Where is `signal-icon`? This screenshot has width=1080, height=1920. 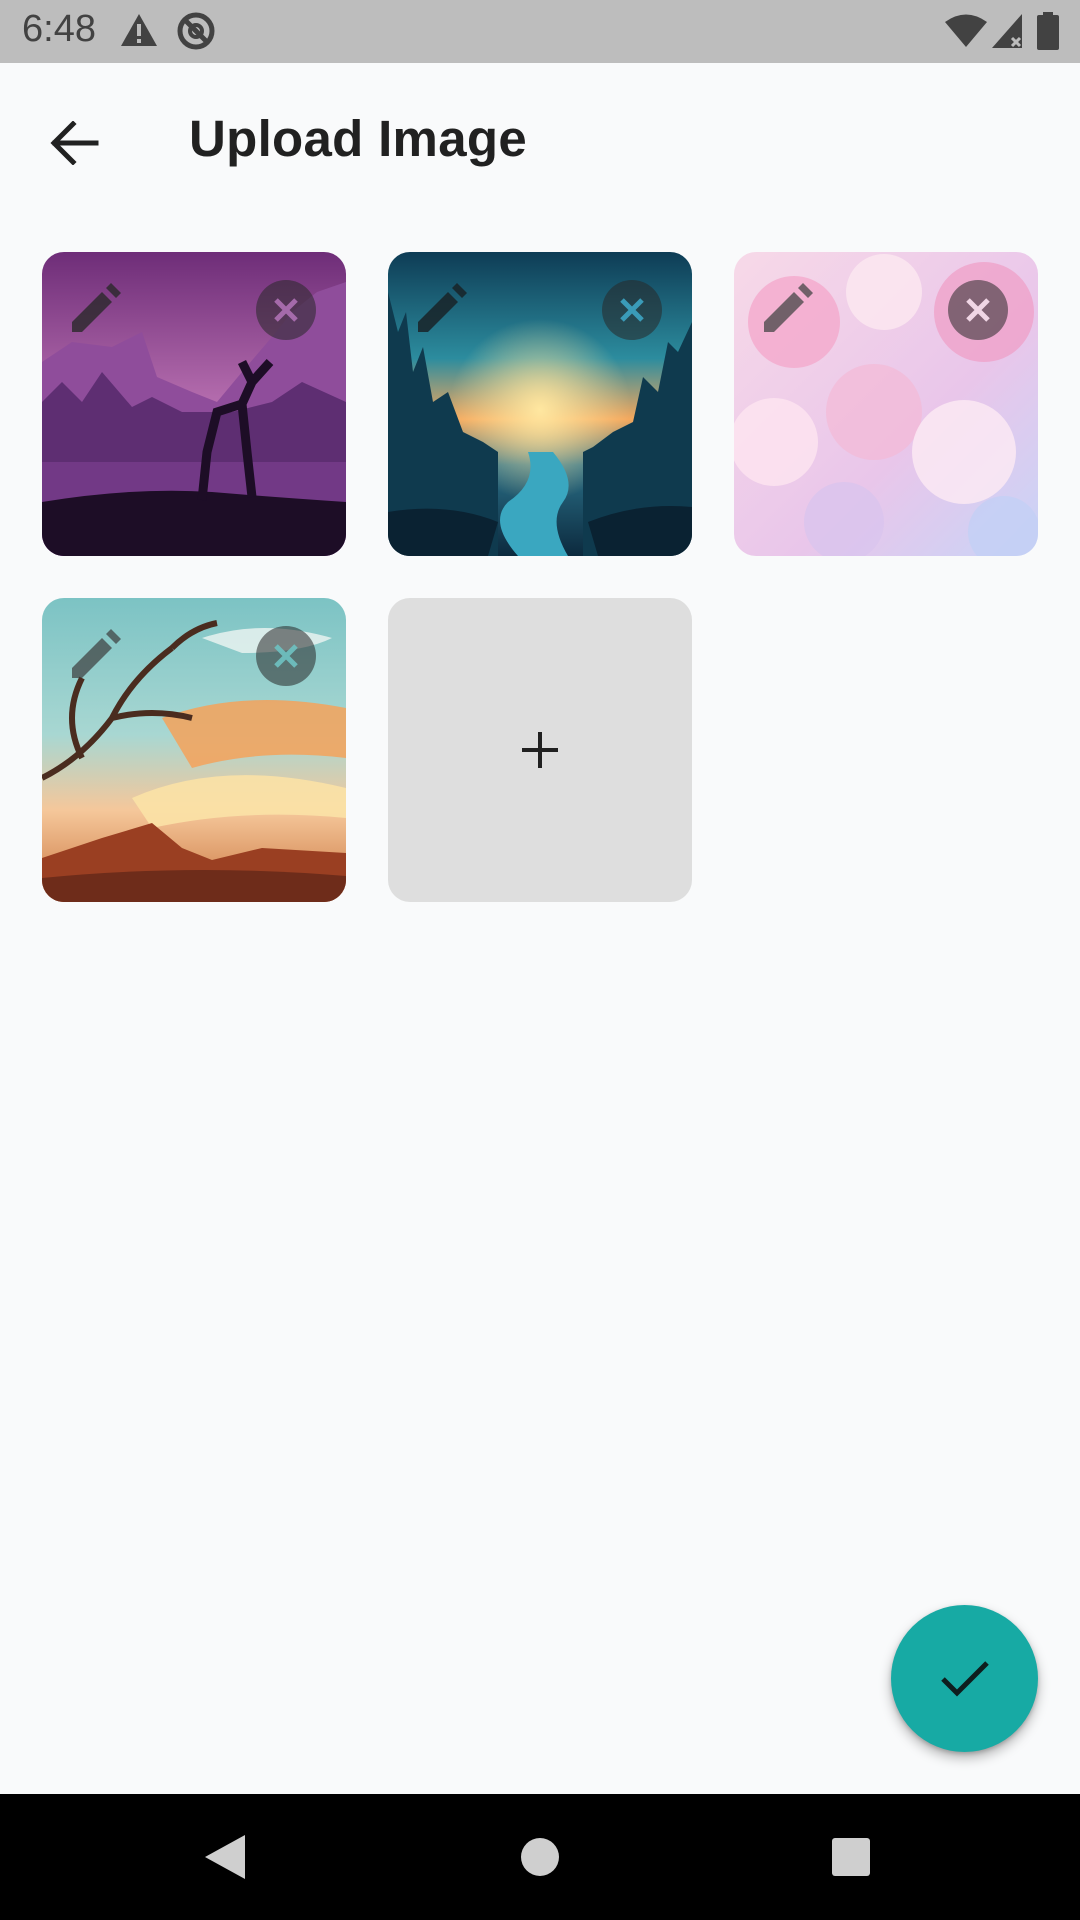 signal-icon is located at coordinates (1007, 31).